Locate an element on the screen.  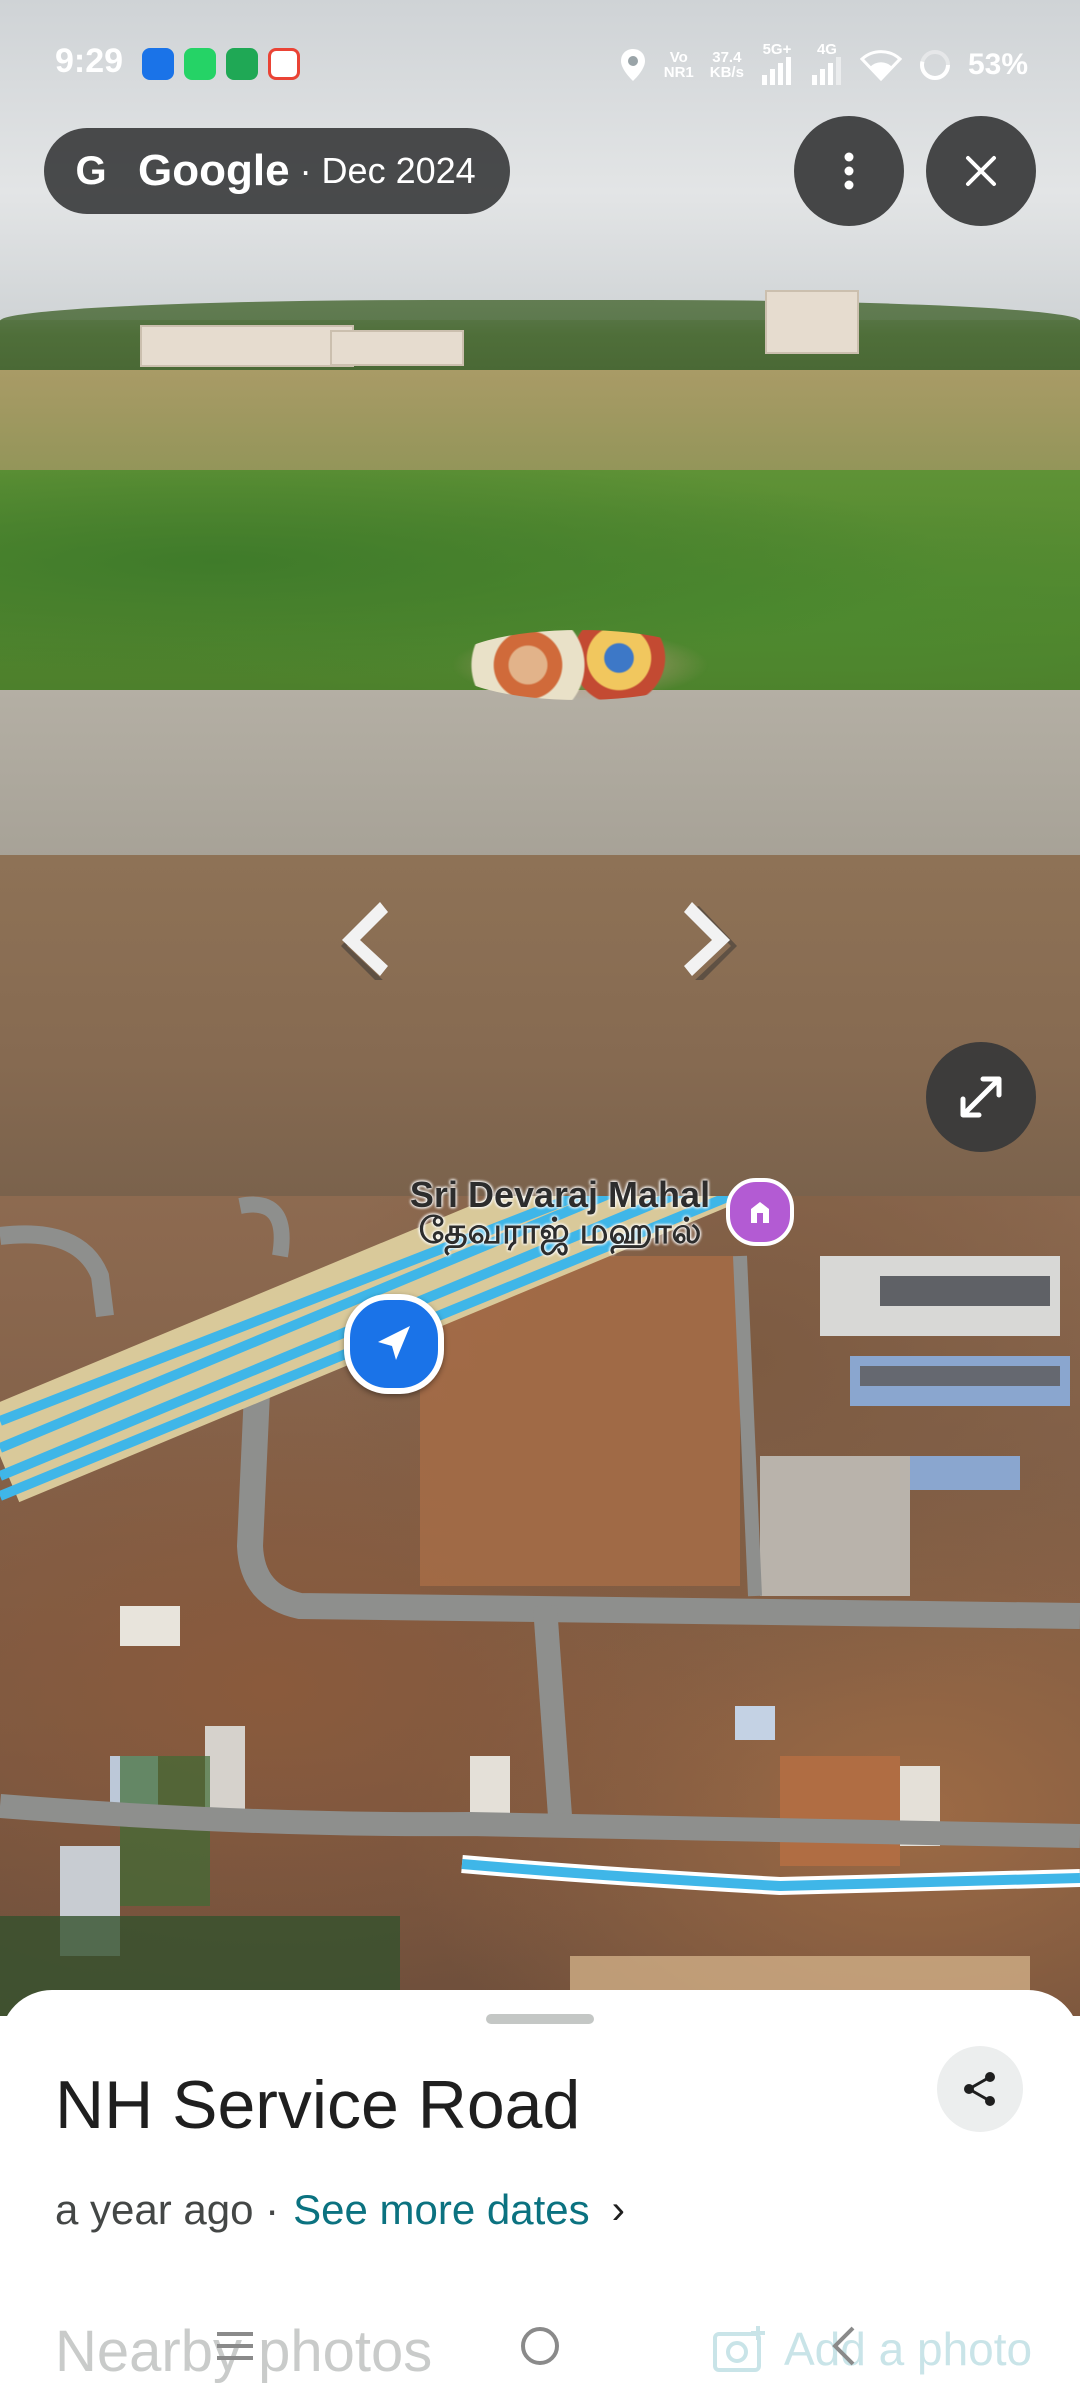
place-title: NH Service Road is located at coordinates (318, 2105).